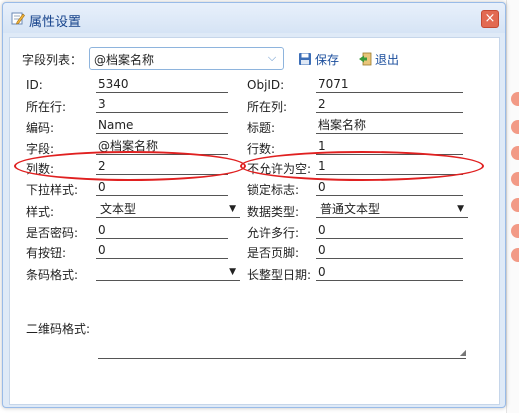 Image resolution: width=519 pixels, height=413 pixels. What do you see at coordinates (273, 233) in the screenshot?
I see `label-multiline: 允许多行:` at bounding box center [273, 233].